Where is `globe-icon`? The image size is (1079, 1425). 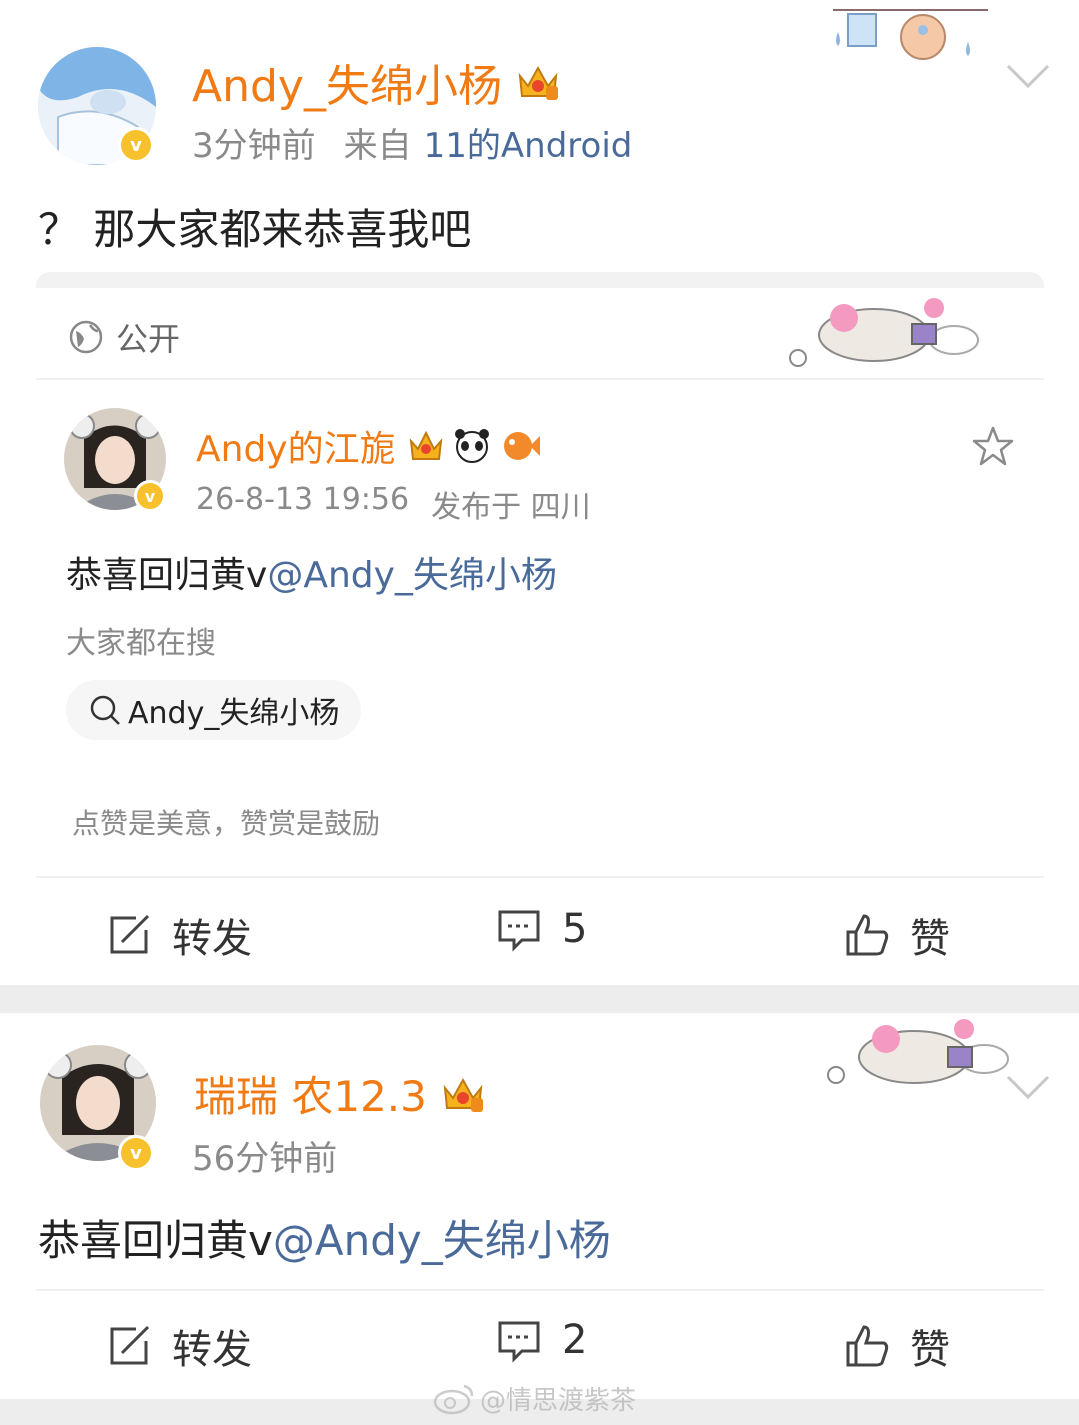 globe-icon is located at coordinates (86, 337).